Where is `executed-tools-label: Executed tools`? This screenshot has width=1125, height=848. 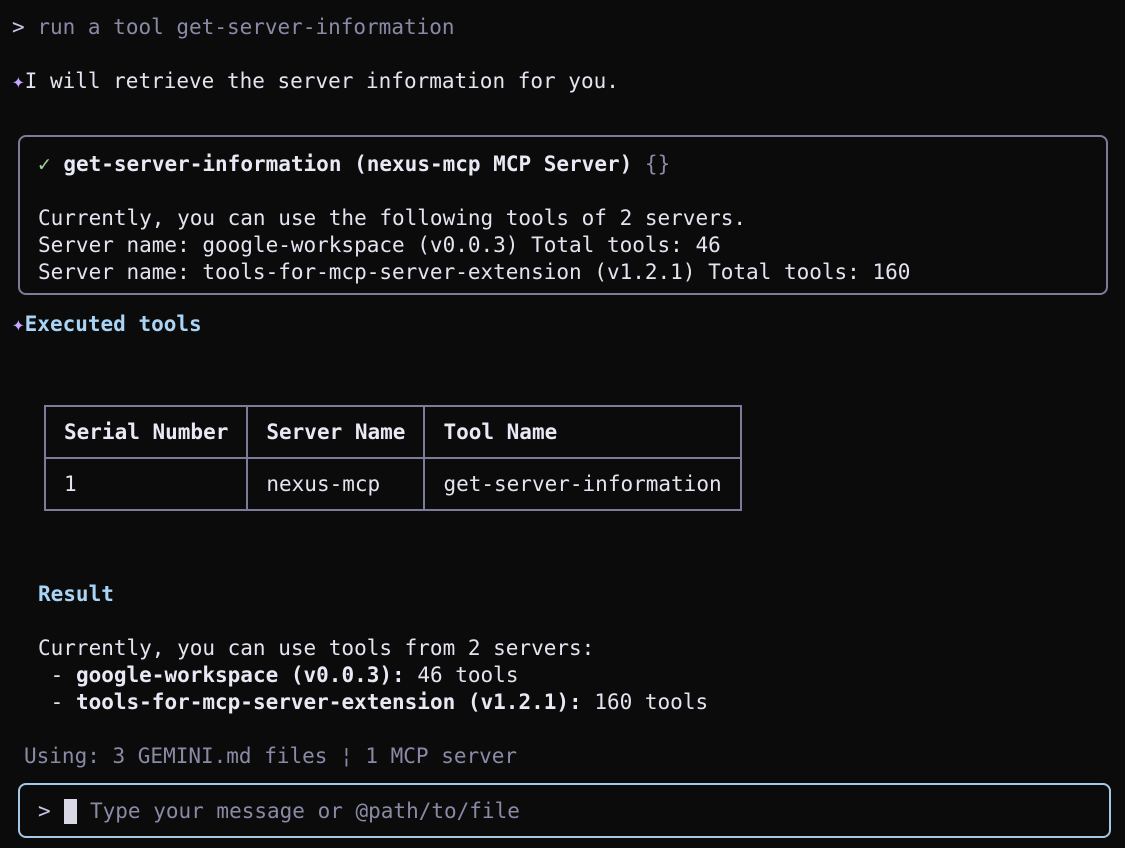
executed-tools-label: Executed tools is located at coordinates (113, 324).